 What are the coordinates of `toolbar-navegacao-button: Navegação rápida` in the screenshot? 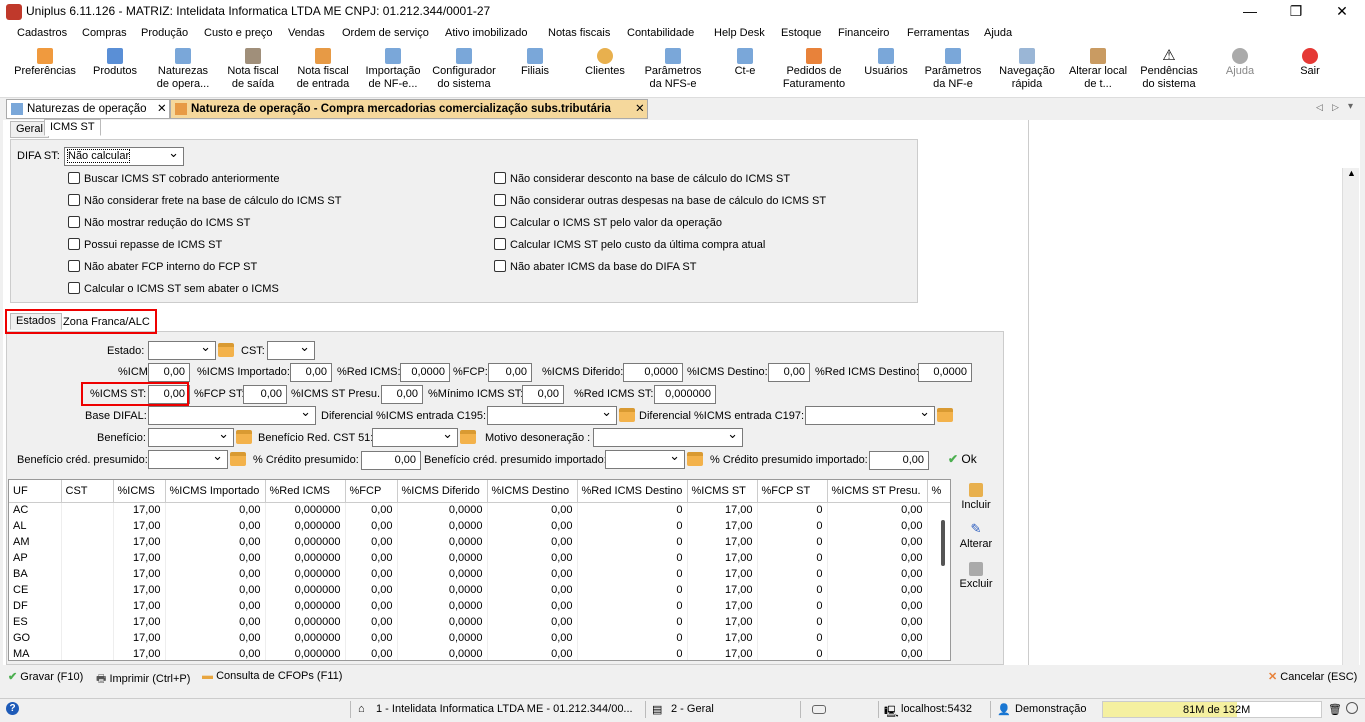 It's located at (1027, 71).